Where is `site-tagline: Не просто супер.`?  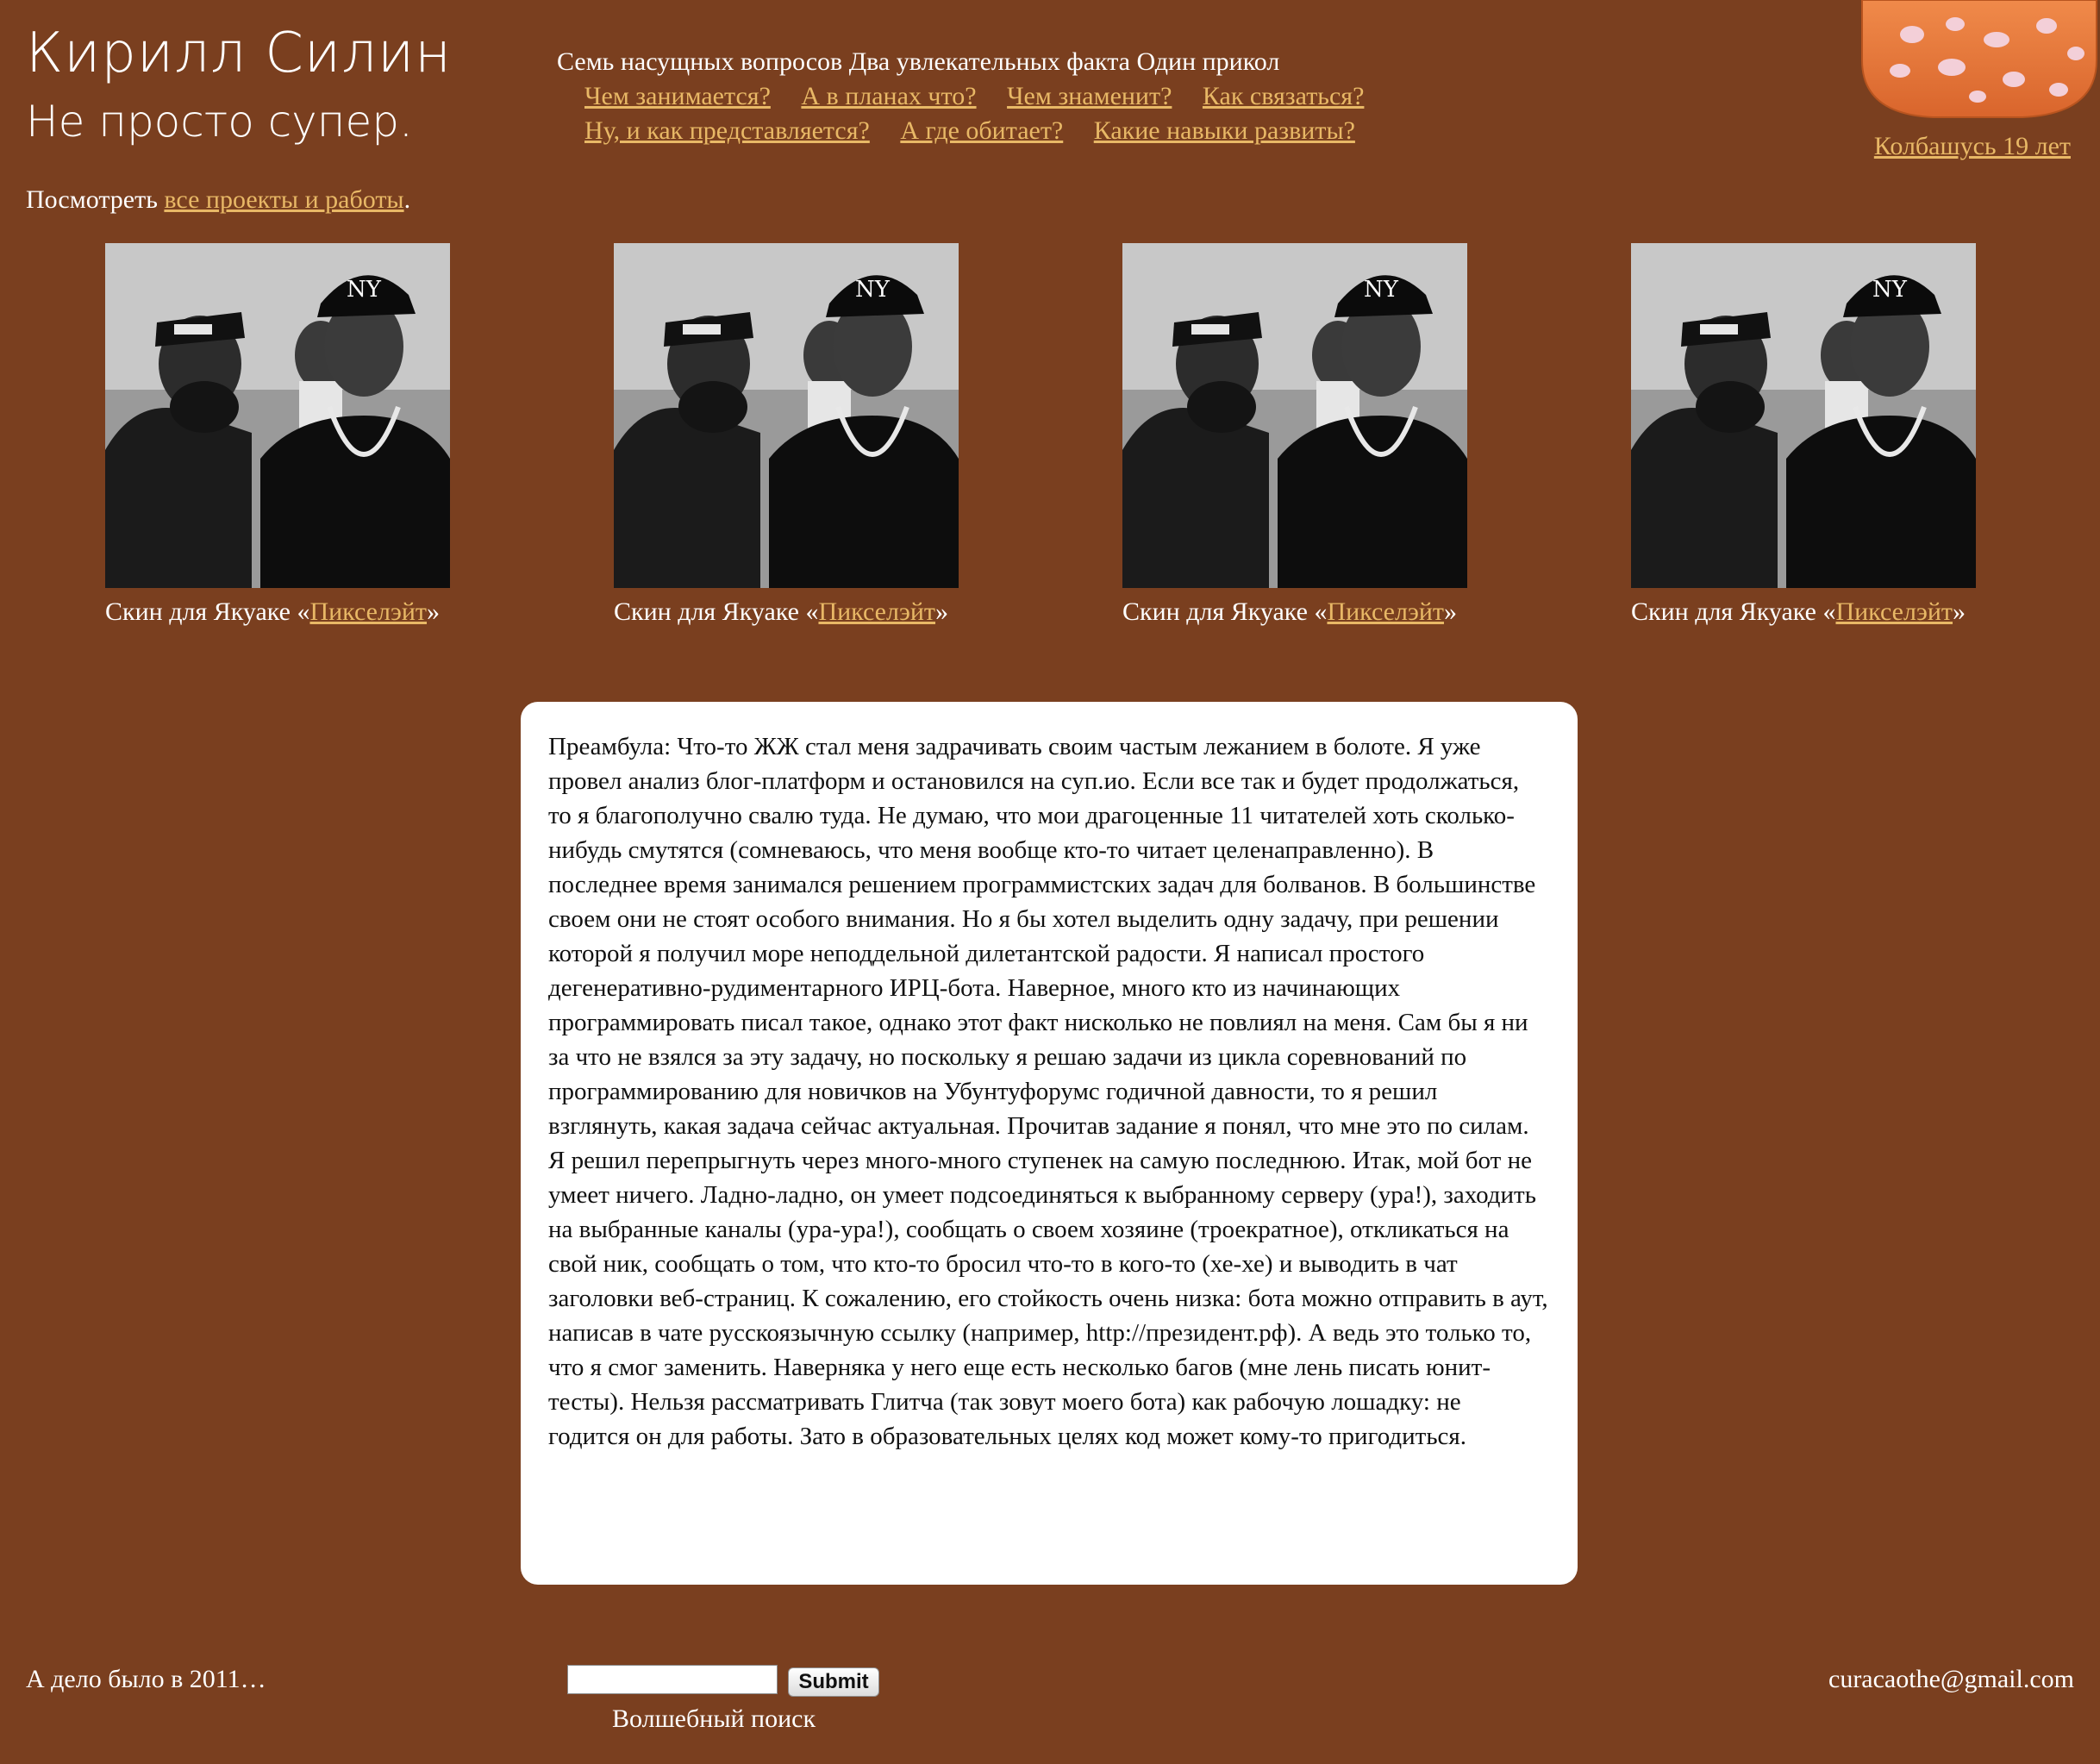 site-tagline: Не просто супер. is located at coordinates (219, 122).